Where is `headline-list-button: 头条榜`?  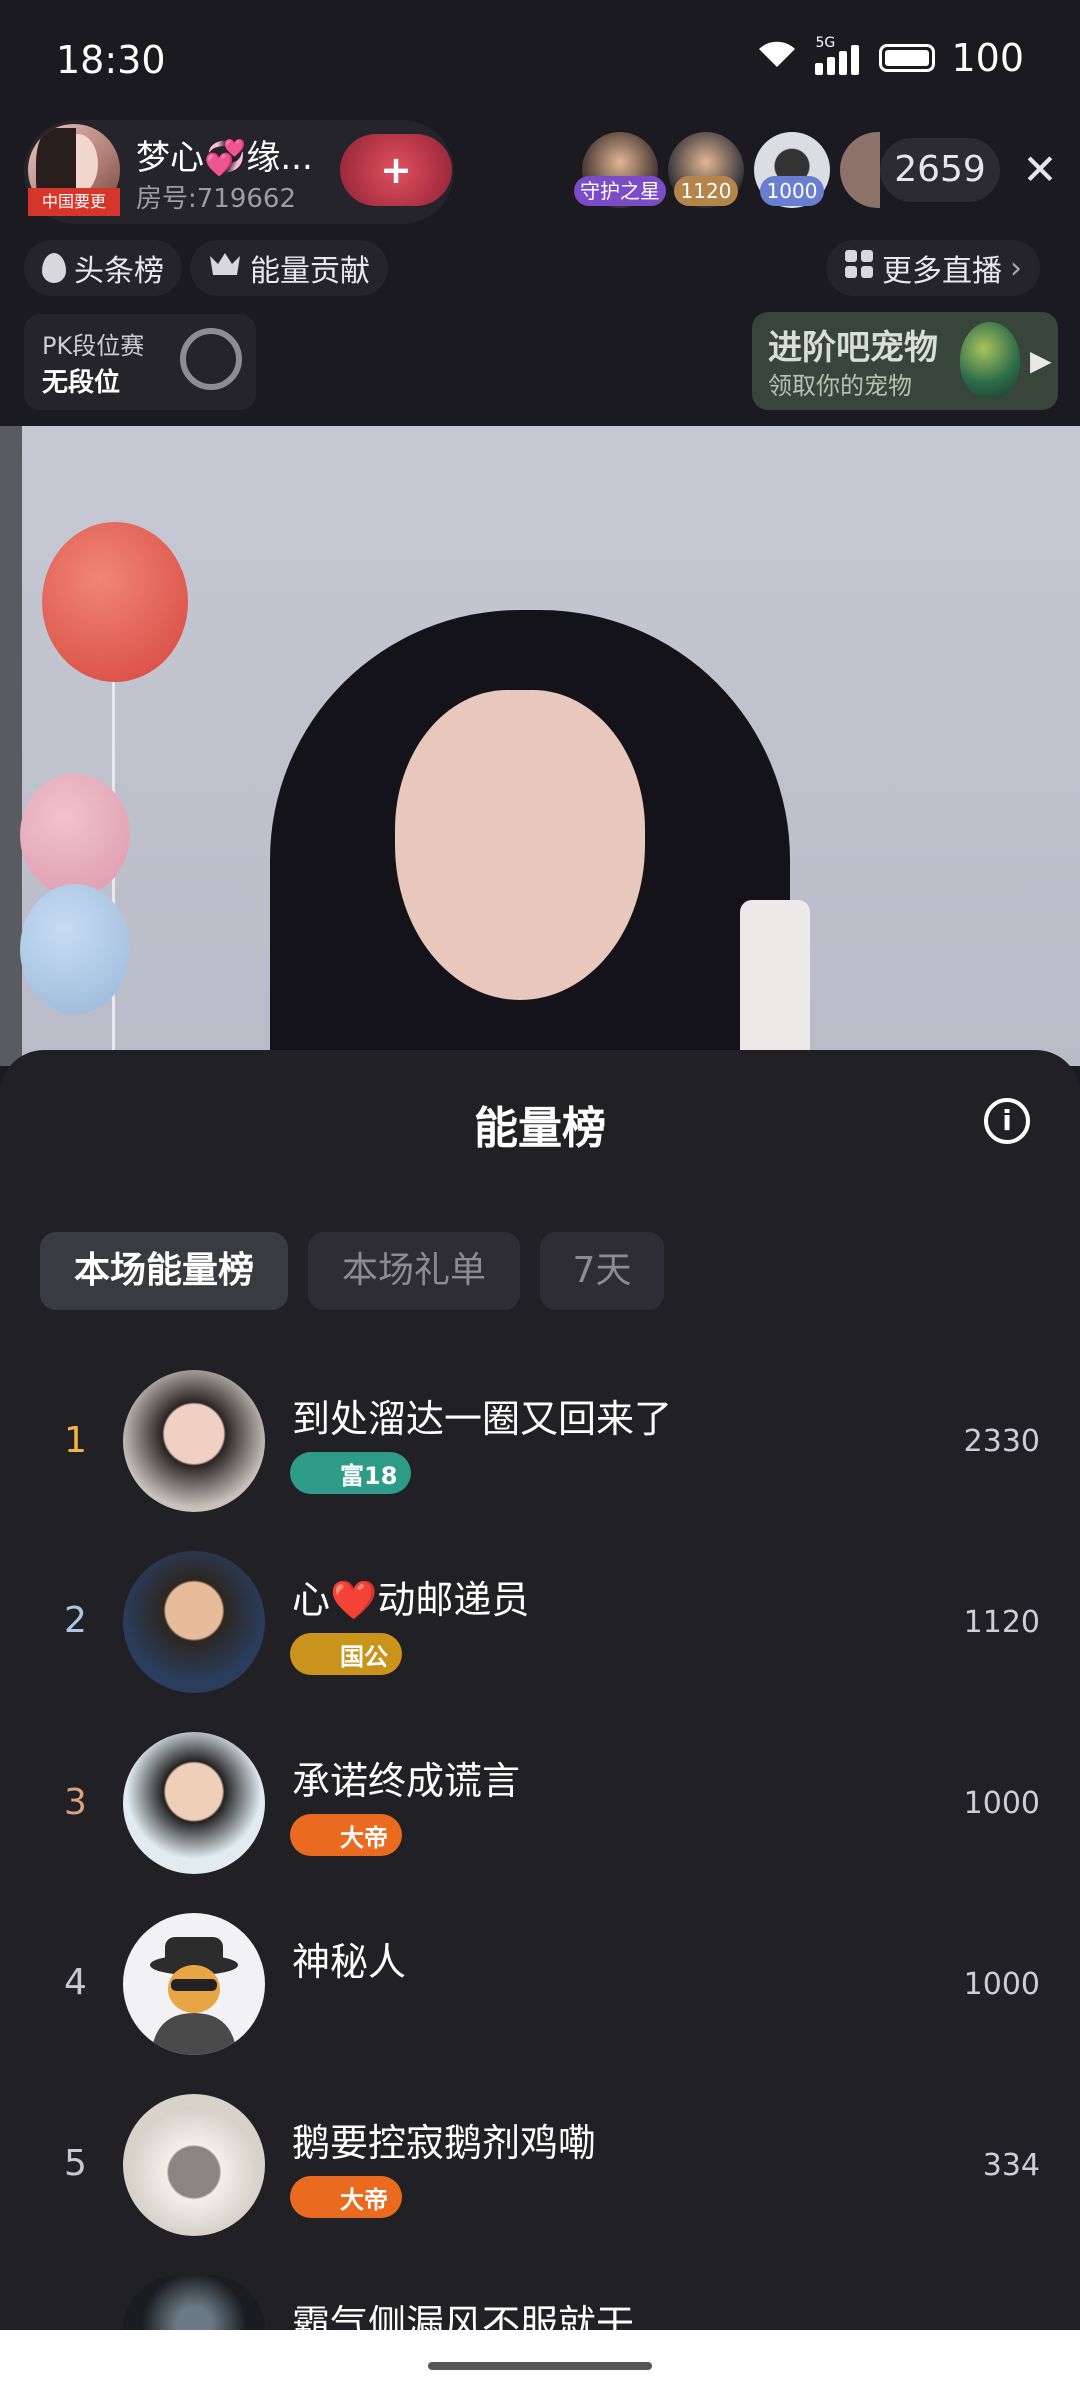
headline-list-button: 头条榜 is located at coordinates (103, 268).